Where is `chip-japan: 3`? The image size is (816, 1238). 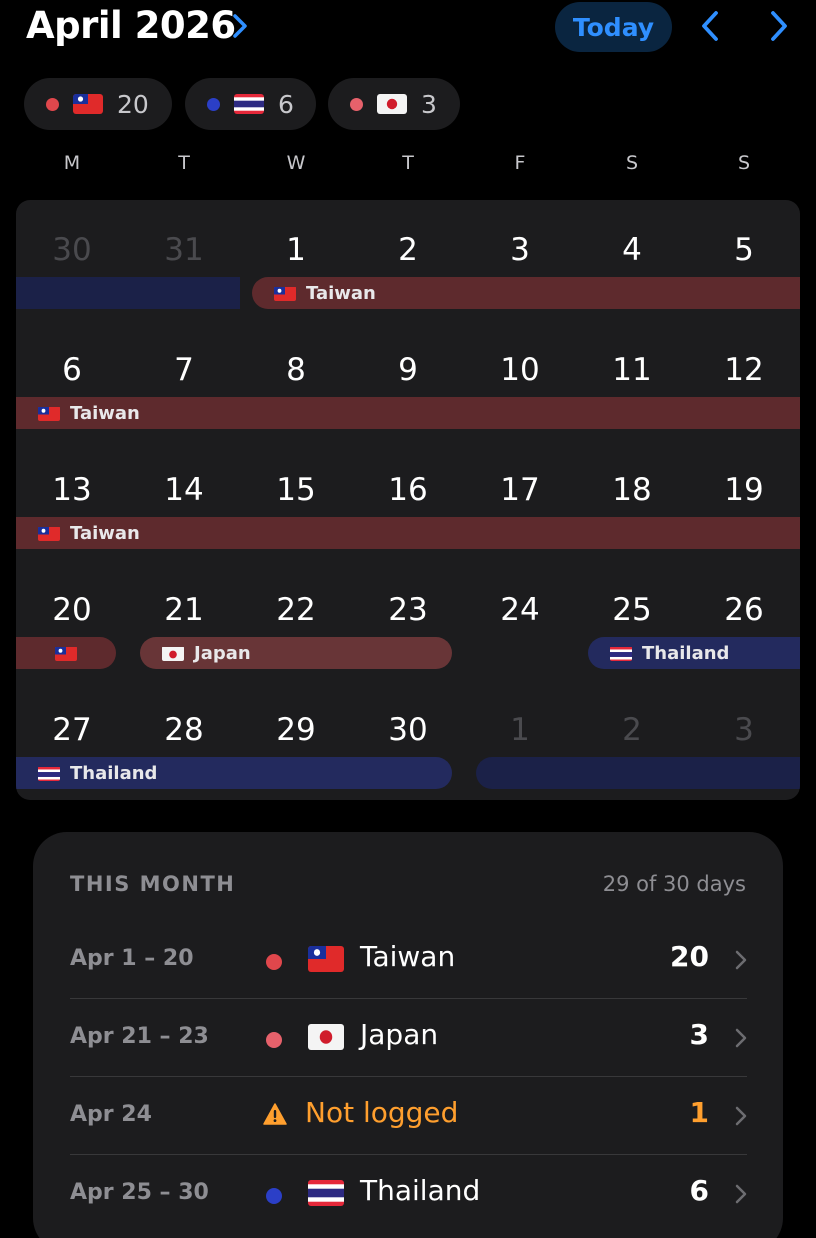
chip-japan: 3 is located at coordinates (394, 104).